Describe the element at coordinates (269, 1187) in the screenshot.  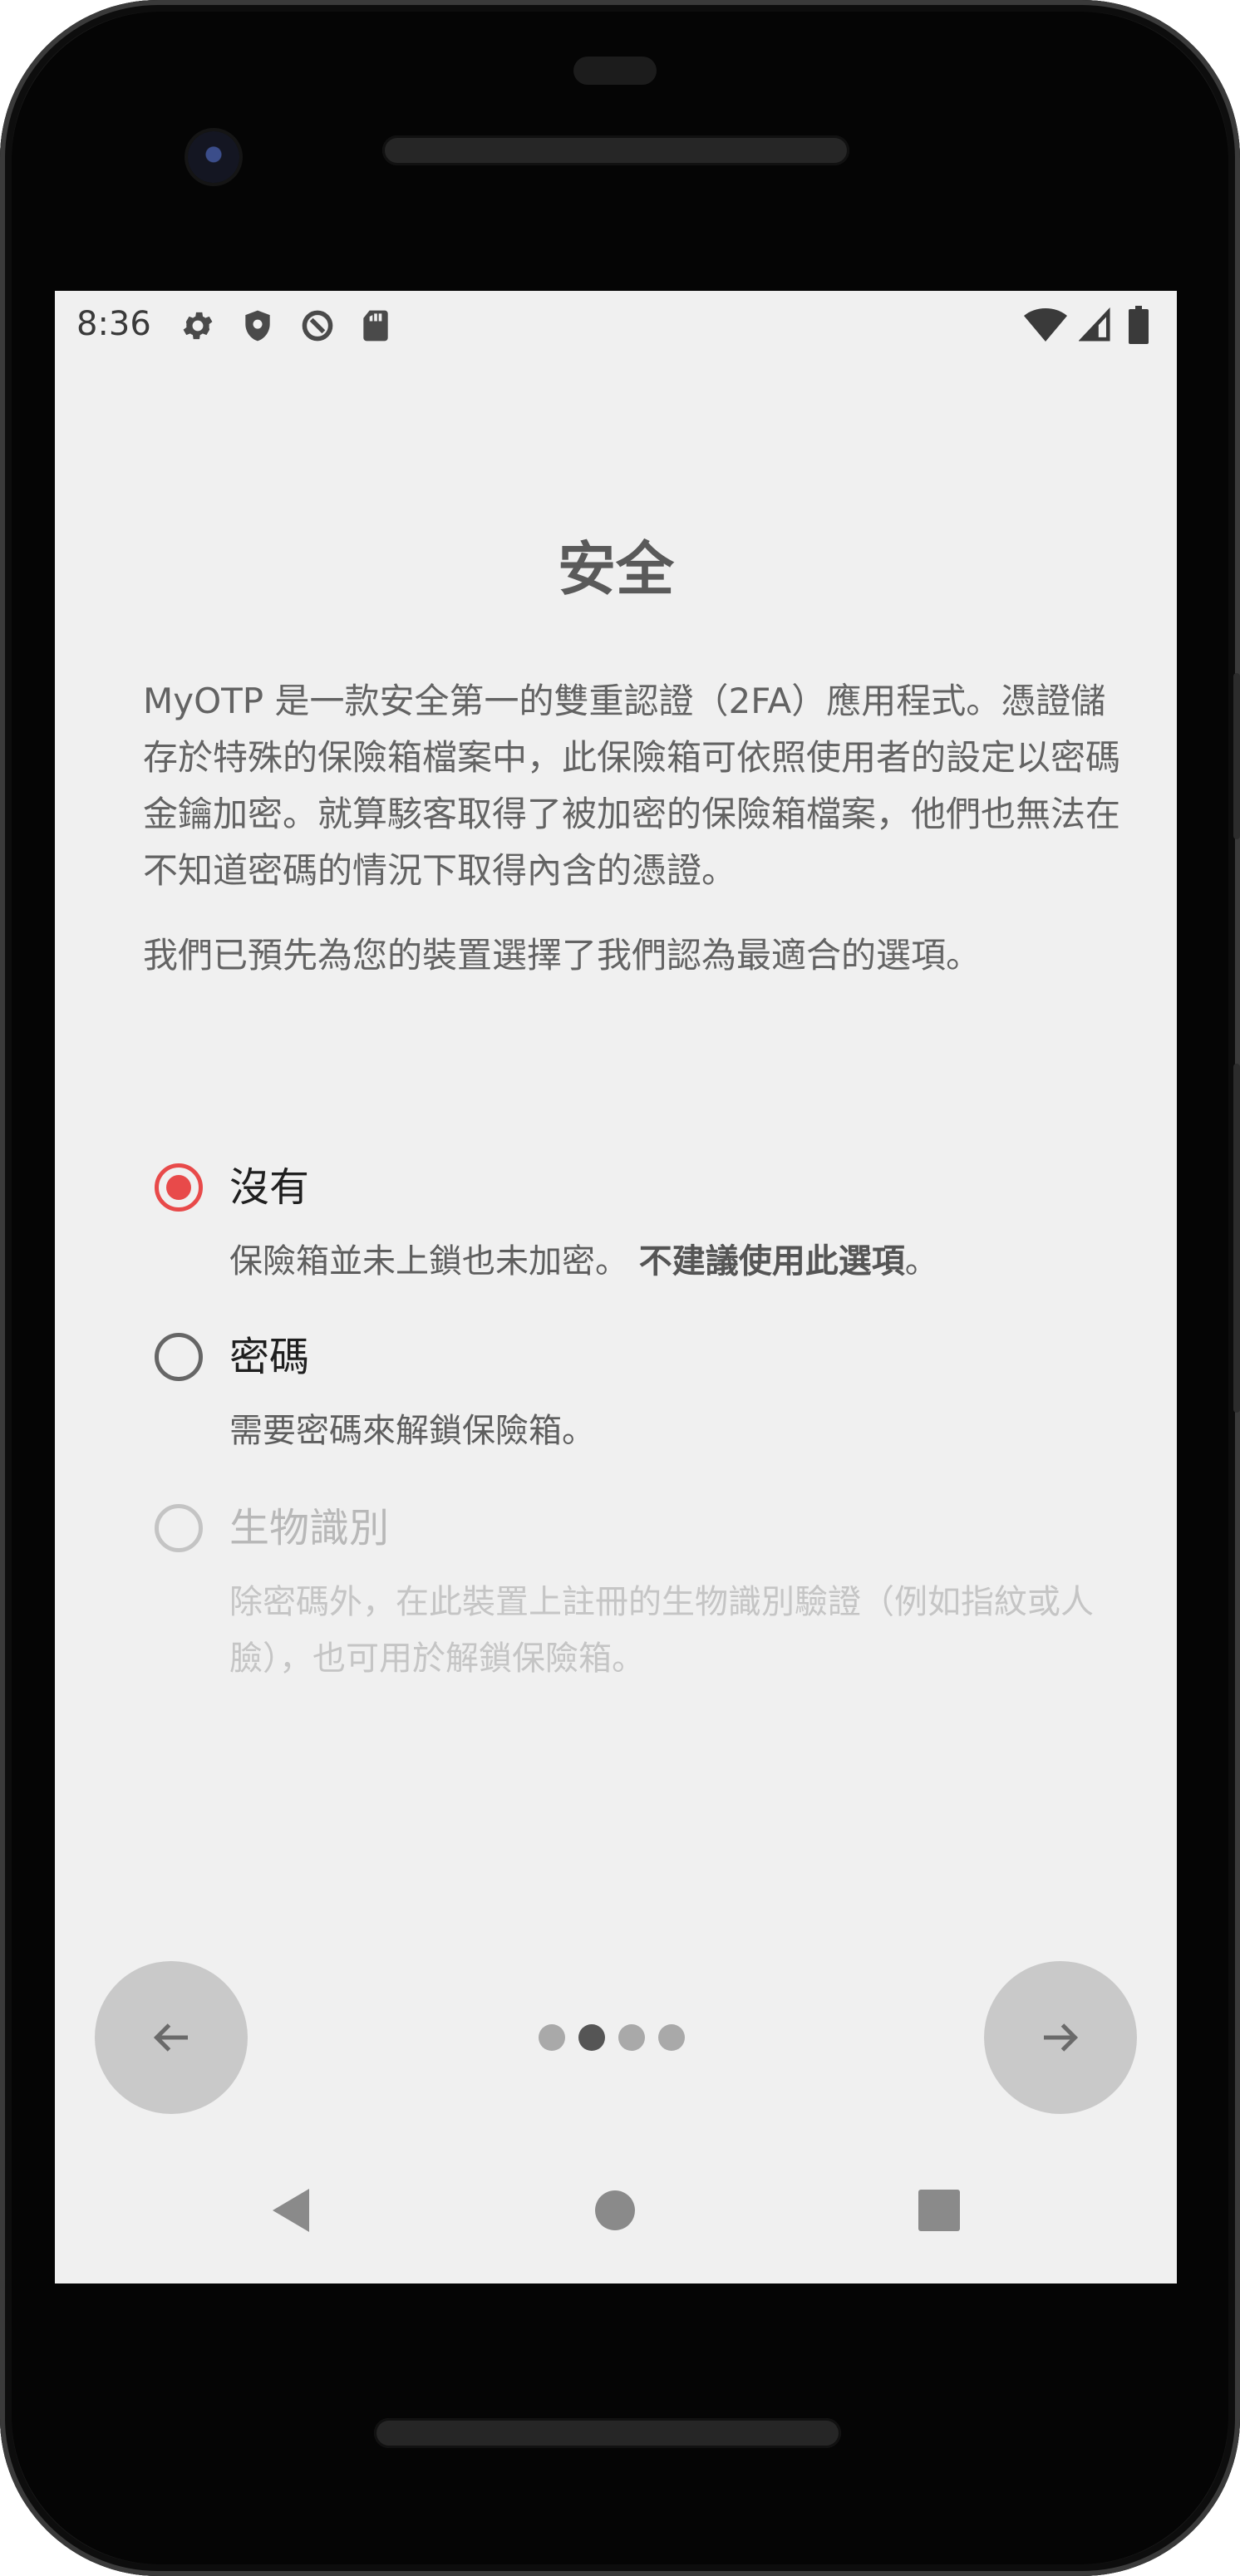
I see `option-none-label: 沒有` at that location.